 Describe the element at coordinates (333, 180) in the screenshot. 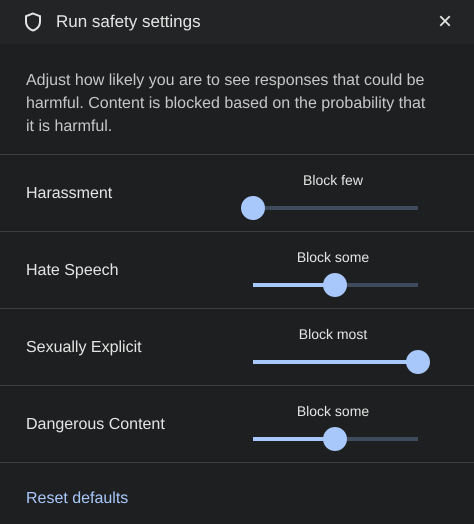

I see `threshold-label: Block few` at that location.